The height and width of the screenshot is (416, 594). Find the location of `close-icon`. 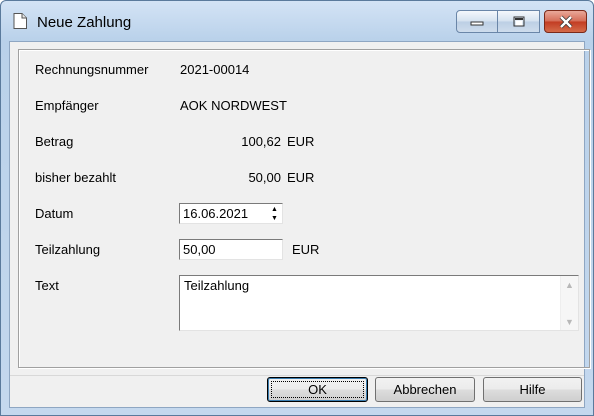

close-icon is located at coordinates (565, 21).